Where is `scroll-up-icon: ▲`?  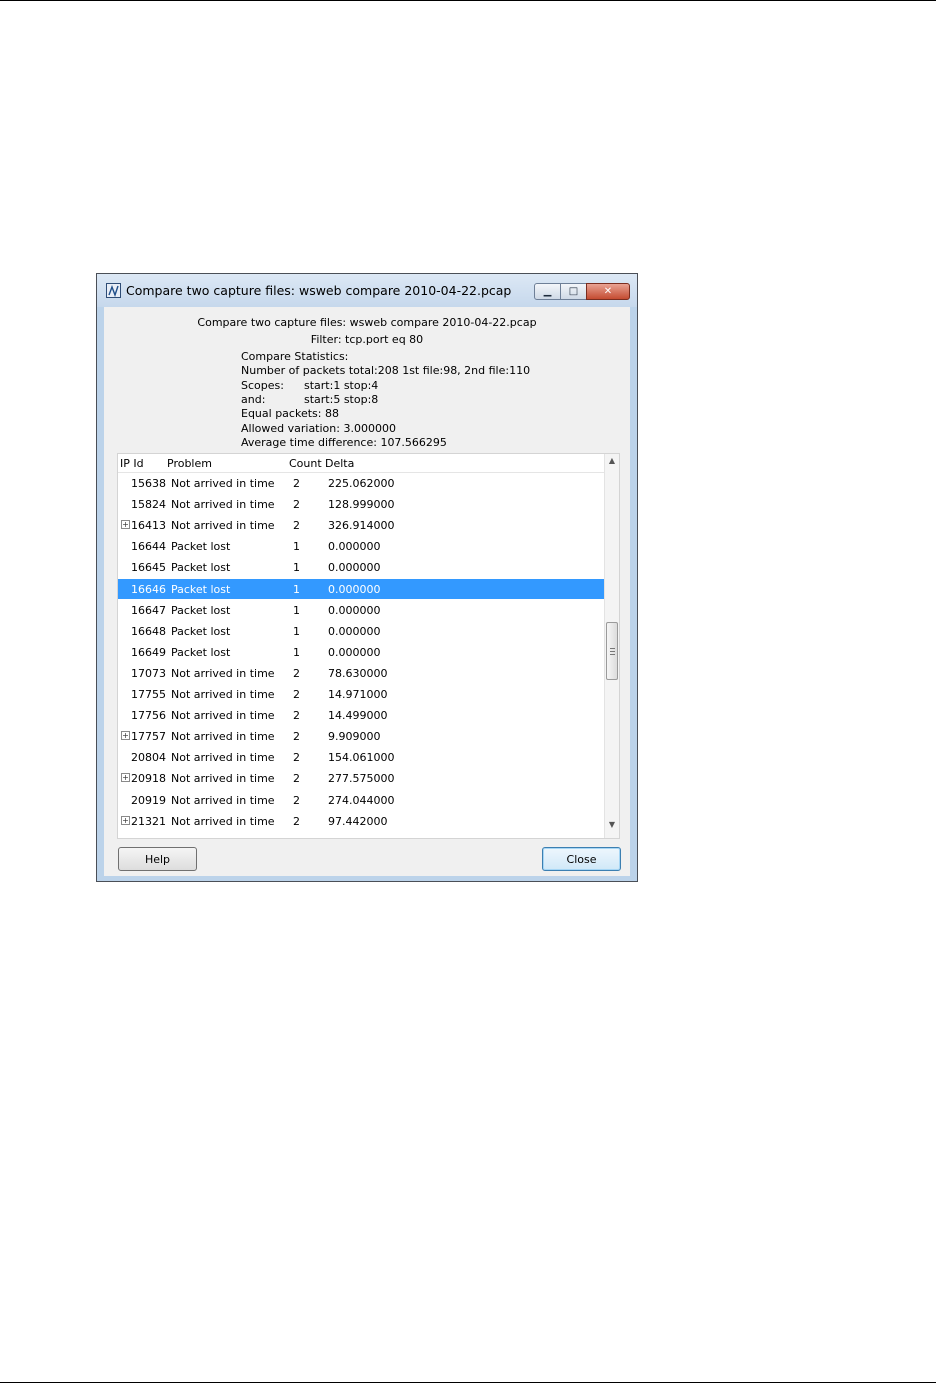 scroll-up-icon: ▲ is located at coordinates (612, 464).